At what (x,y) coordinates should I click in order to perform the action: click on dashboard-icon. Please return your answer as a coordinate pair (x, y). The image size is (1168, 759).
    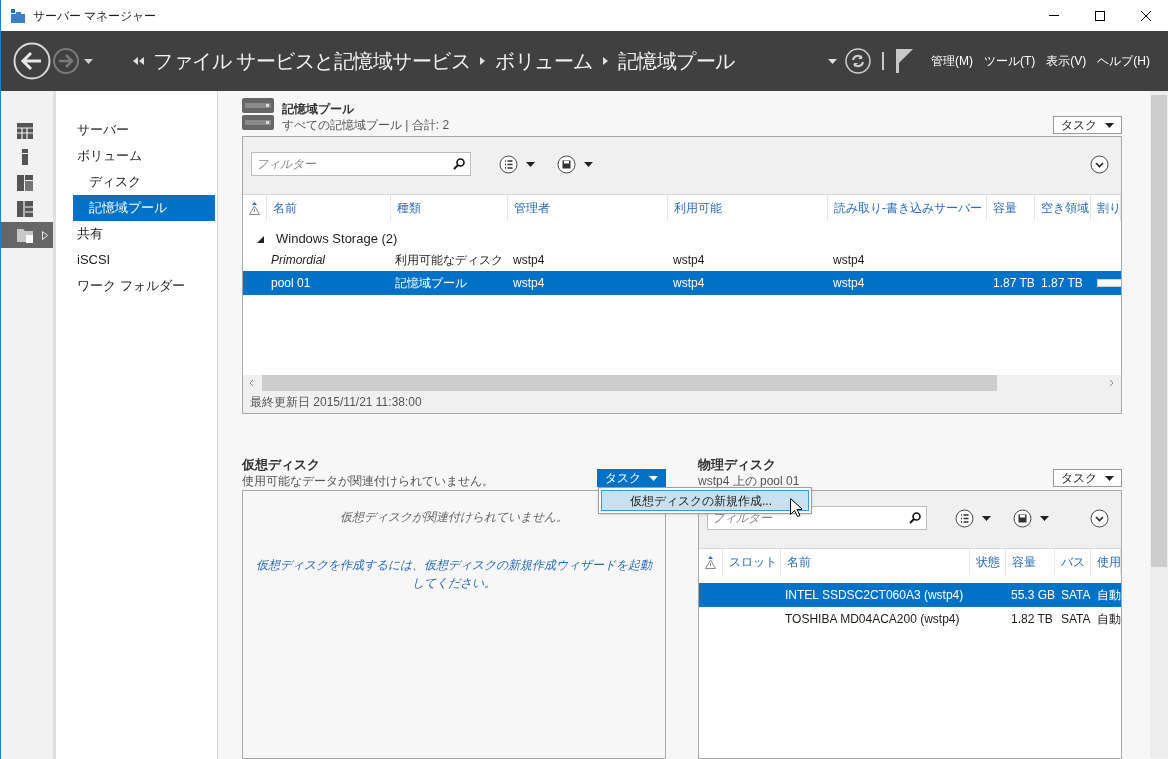
    Looking at the image, I should click on (25, 131).